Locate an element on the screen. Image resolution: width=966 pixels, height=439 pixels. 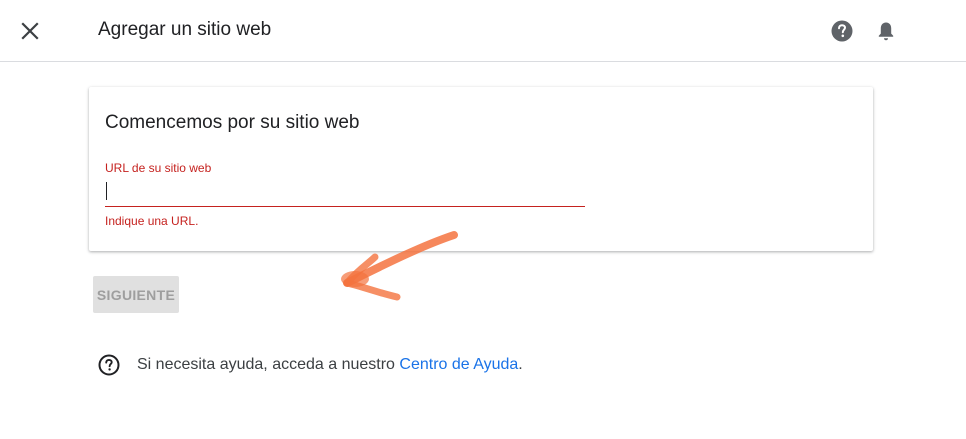
help-outline-icon is located at coordinates (109, 365).